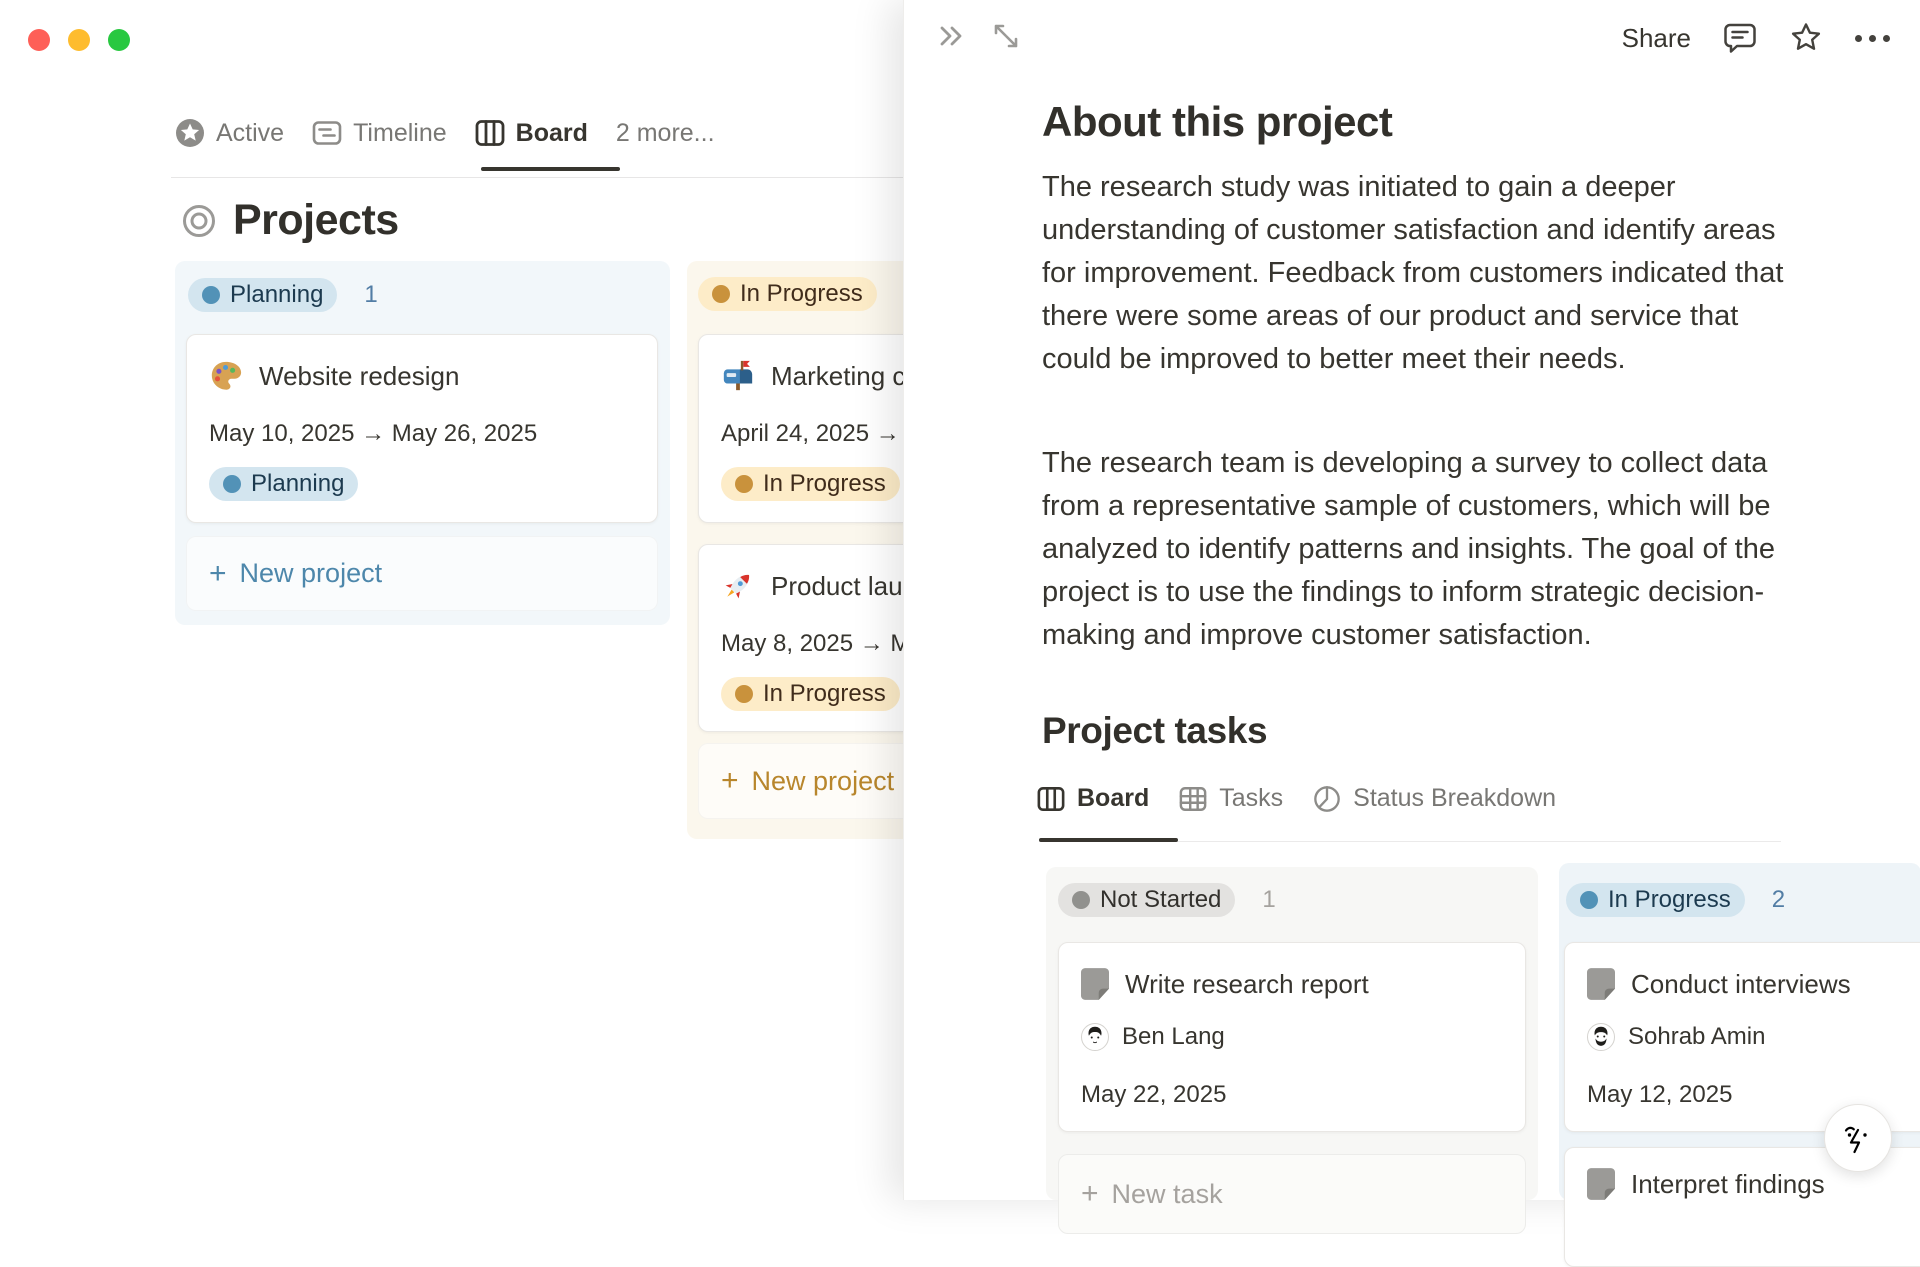  Describe the element at coordinates (226, 376) in the screenshot. I see `palette-emoji` at that location.